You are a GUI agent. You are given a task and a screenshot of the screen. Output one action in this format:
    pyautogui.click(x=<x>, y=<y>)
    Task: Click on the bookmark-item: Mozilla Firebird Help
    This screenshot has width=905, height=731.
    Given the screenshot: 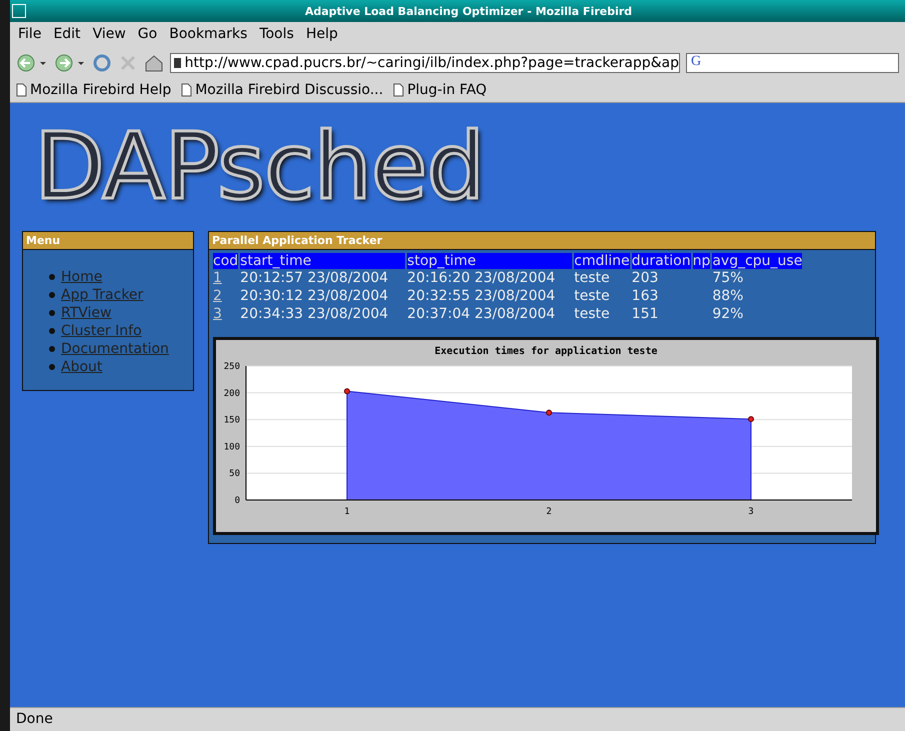 What is the action you would take?
    pyautogui.click(x=101, y=90)
    